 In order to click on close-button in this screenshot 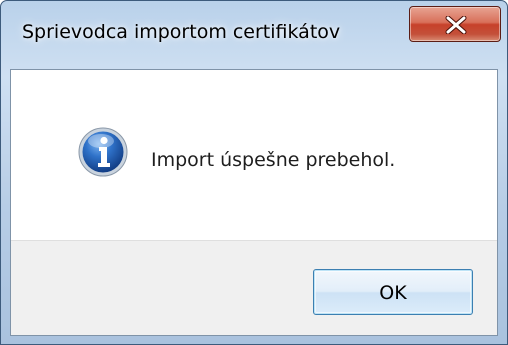, I will do `click(455, 24)`.